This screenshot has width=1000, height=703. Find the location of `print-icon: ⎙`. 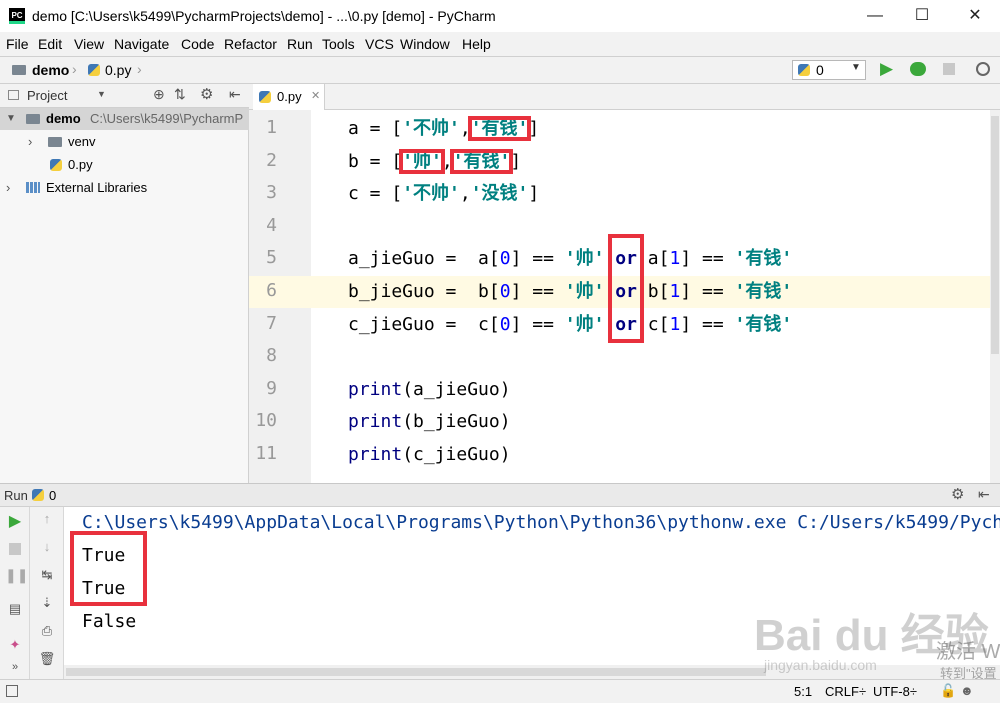

print-icon: ⎙ is located at coordinates (47, 631).